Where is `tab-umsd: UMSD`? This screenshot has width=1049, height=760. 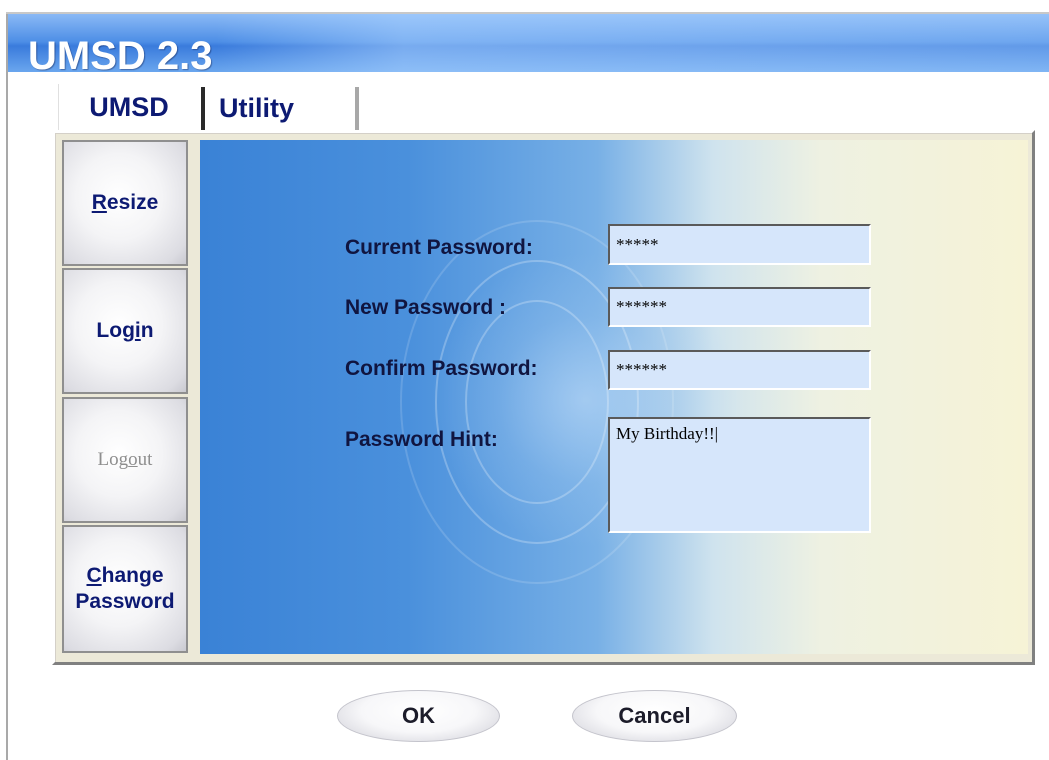
tab-umsd: UMSD is located at coordinates (128, 107).